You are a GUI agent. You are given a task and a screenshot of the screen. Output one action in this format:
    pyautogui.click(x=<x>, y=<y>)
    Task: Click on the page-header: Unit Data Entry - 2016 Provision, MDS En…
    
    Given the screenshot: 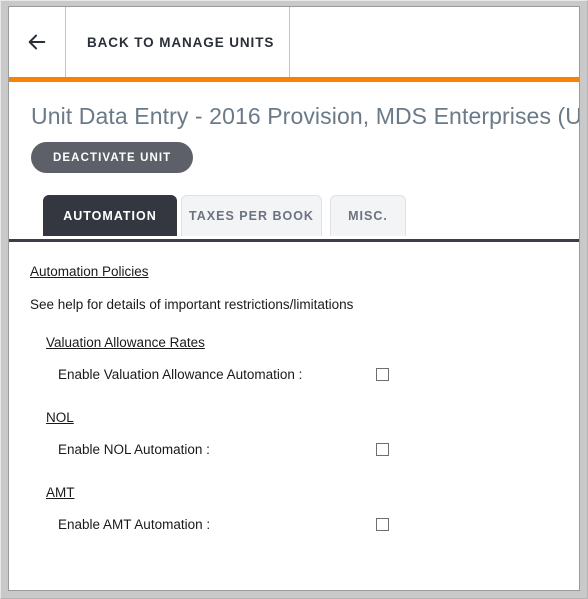 What is the action you would take?
    pyautogui.click(x=294, y=128)
    